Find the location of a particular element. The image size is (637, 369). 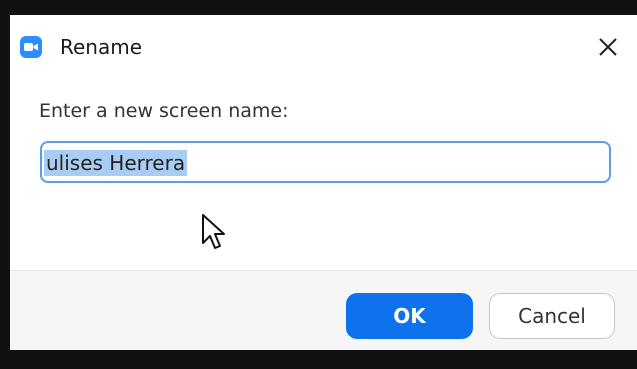

close-button is located at coordinates (608, 47).